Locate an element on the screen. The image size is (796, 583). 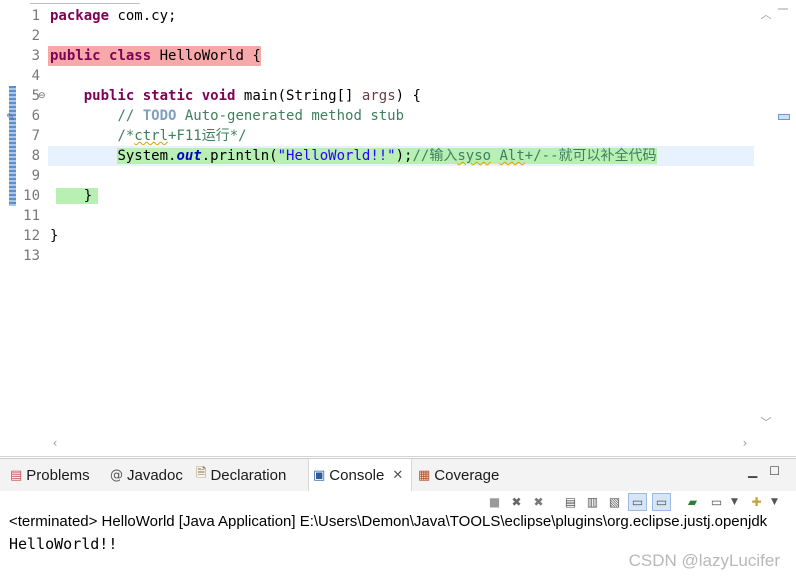
comment: Auto-generated method stub is located at coordinates (290, 116).